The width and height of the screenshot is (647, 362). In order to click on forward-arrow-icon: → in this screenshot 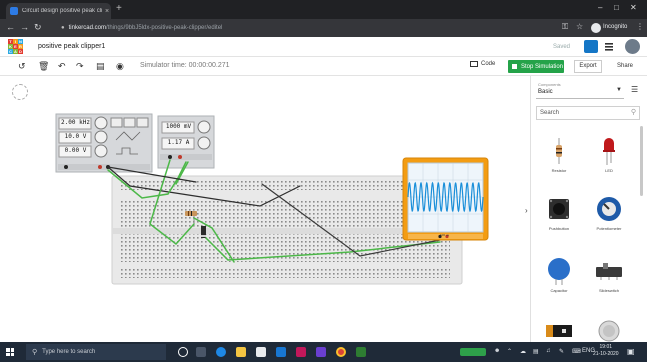, I will do `click(24, 27)`.